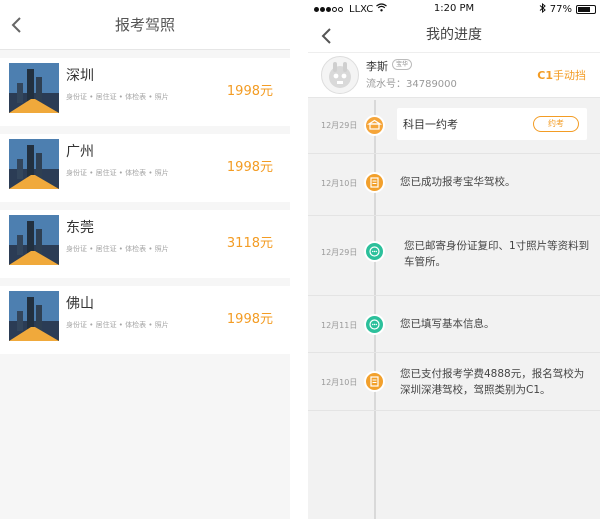 Image resolution: width=600 pixels, height=519 pixels. What do you see at coordinates (145, 320) in the screenshot?
I see `city-card-foshan: 佛山 身份证 • 居住证 • 体检表 • 照片 1998元` at bounding box center [145, 320].